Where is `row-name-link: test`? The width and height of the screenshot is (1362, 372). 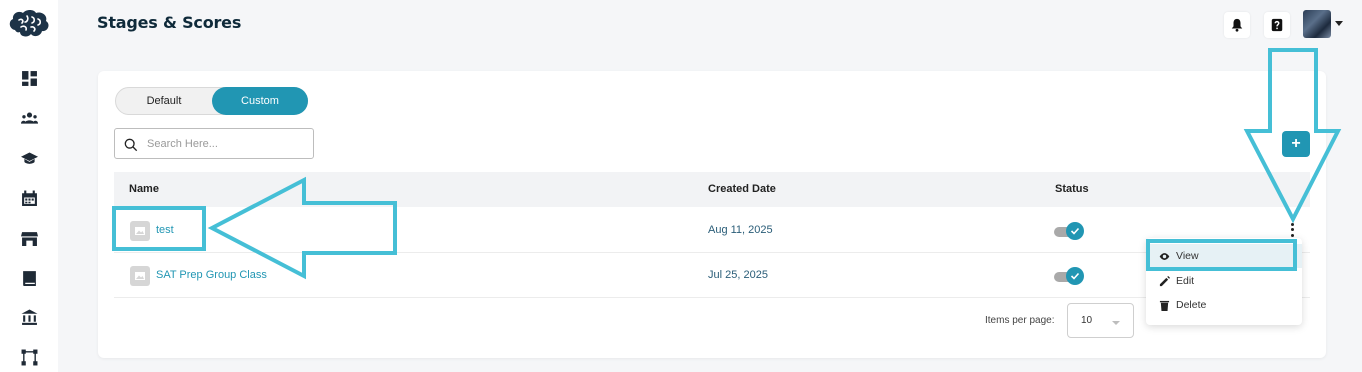 row-name-link: test is located at coordinates (165, 230).